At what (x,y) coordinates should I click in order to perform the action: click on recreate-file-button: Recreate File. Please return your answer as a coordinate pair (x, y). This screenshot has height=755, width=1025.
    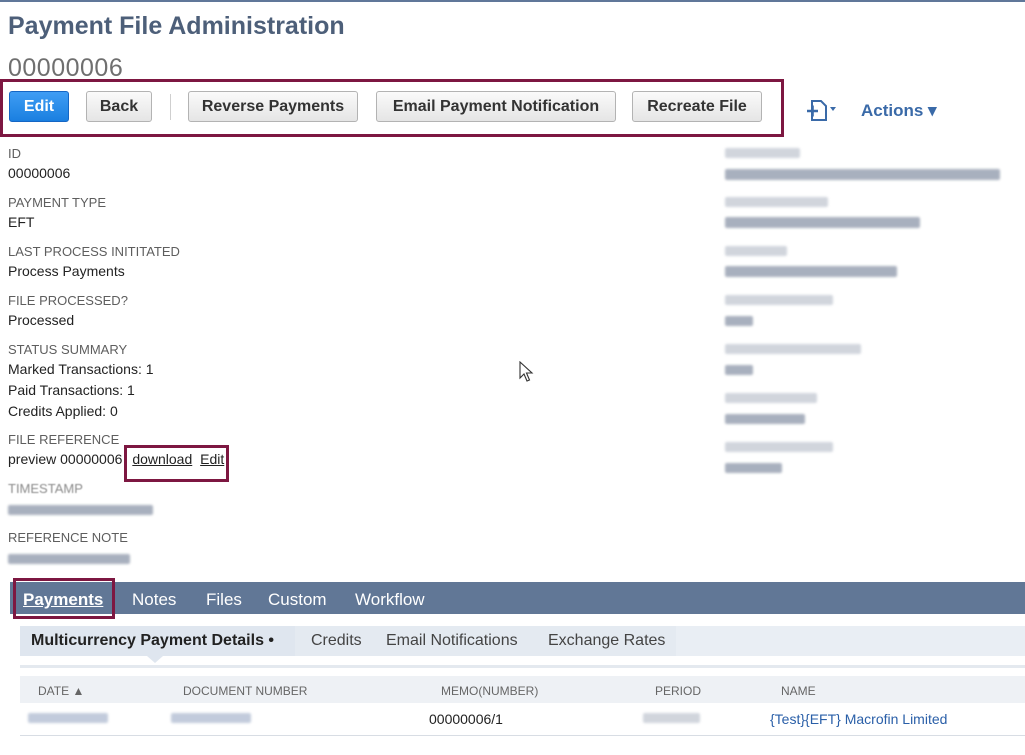
    Looking at the image, I should click on (697, 106).